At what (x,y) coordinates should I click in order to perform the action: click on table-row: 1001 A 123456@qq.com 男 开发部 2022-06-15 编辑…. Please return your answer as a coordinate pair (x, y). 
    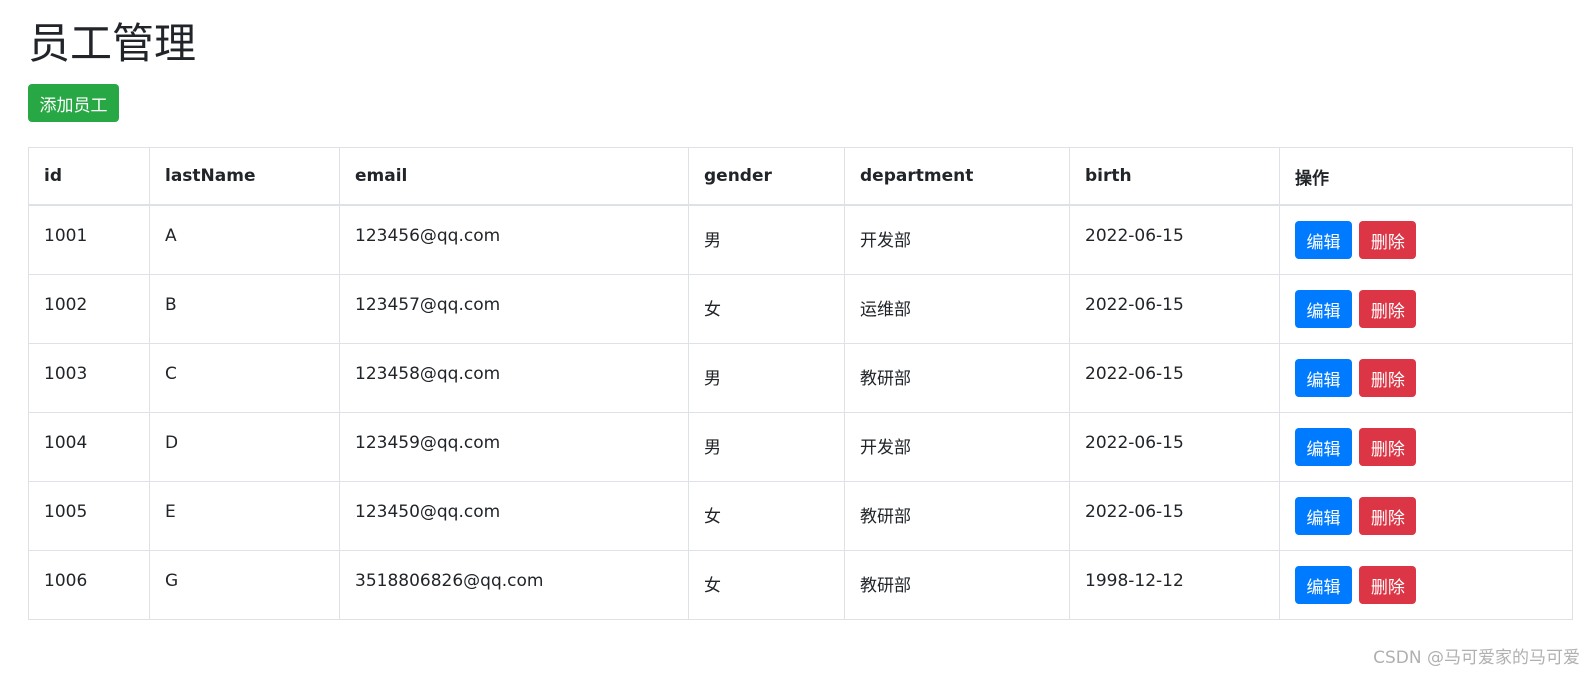
    Looking at the image, I should click on (800, 239).